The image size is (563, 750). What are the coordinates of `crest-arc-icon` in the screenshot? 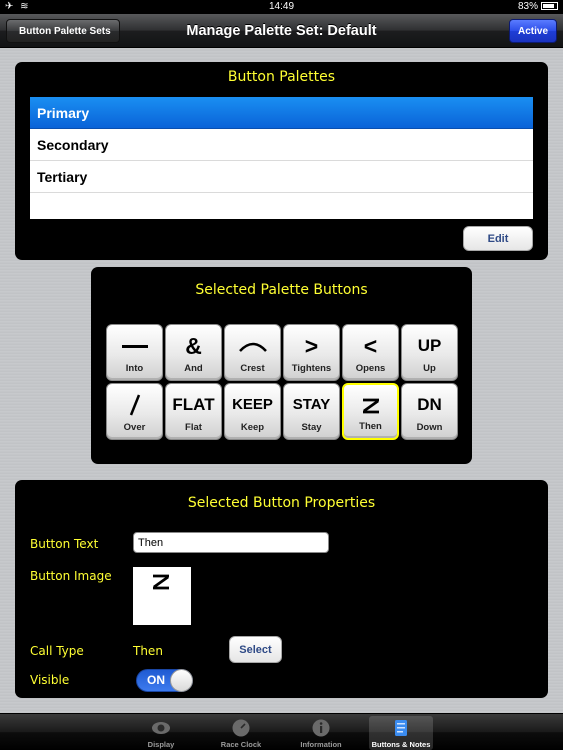 It's located at (252, 346).